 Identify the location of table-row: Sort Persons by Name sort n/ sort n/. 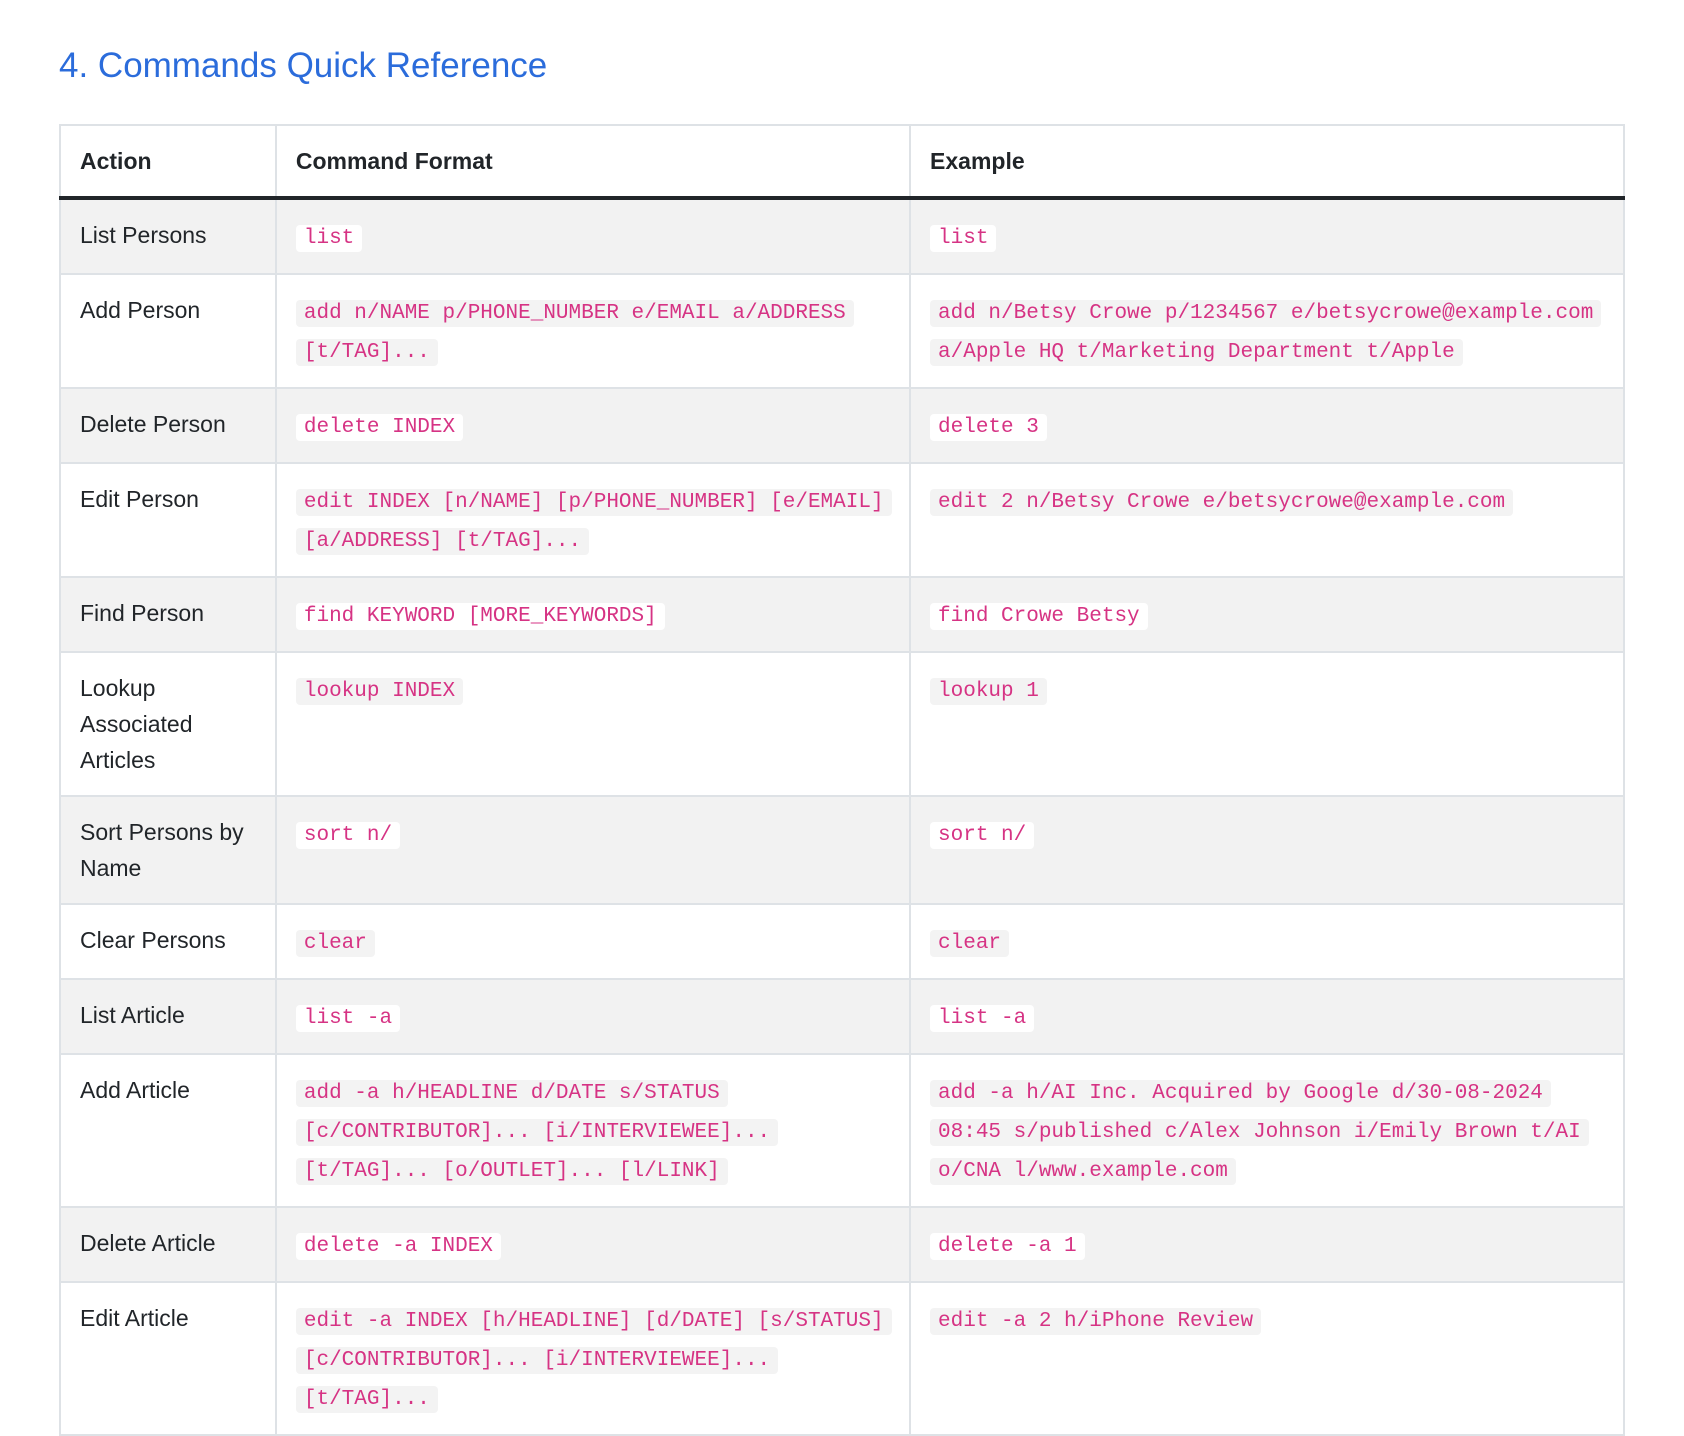
(842, 850).